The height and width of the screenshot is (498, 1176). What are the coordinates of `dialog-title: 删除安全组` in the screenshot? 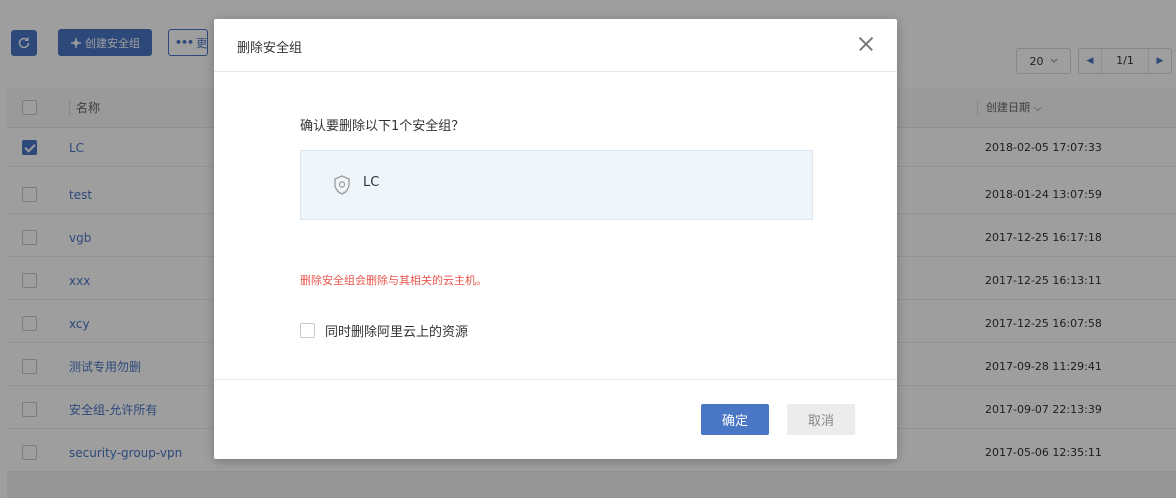 It's located at (270, 48).